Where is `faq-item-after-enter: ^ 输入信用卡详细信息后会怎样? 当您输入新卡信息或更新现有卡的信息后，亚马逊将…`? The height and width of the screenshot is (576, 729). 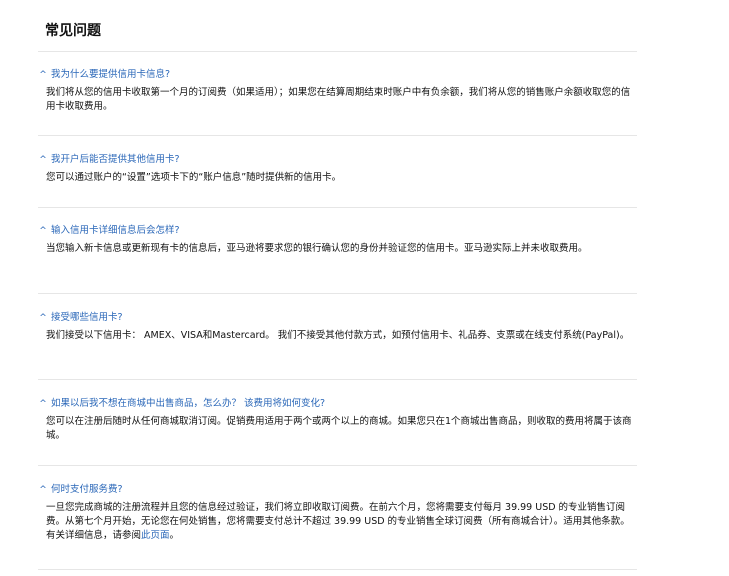
faq-item-after-enter: ^ 输入信用卡详细信息后会怎样? 当您输入新卡信息或更新现有卡的信息后，亚马逊将… is located at coordinates (338, 240).